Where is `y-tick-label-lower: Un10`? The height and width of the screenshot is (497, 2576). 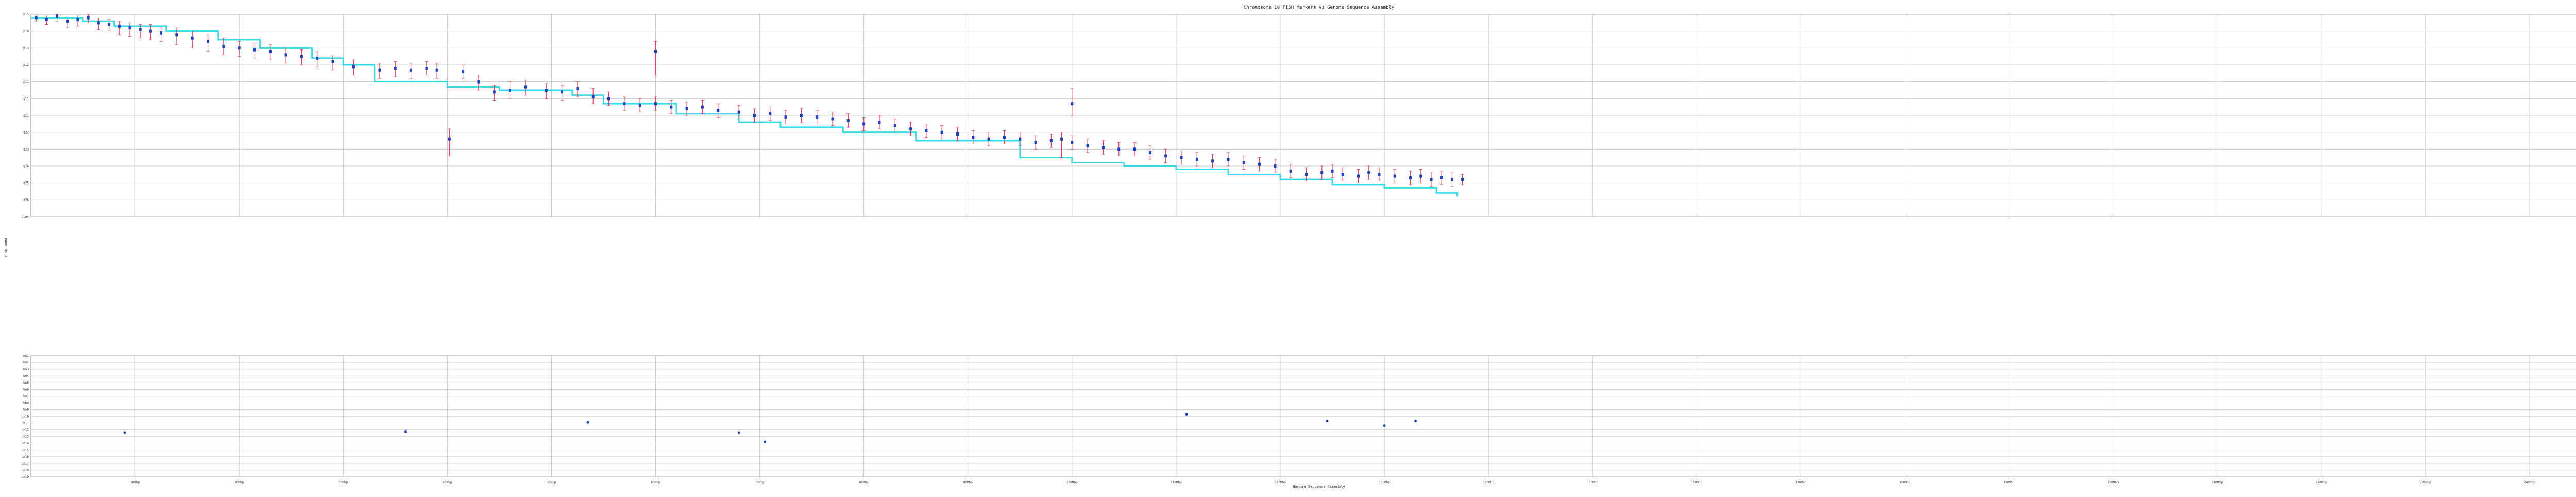
y-tick-label-lower: Un10 is located at coordinates (25, 417).